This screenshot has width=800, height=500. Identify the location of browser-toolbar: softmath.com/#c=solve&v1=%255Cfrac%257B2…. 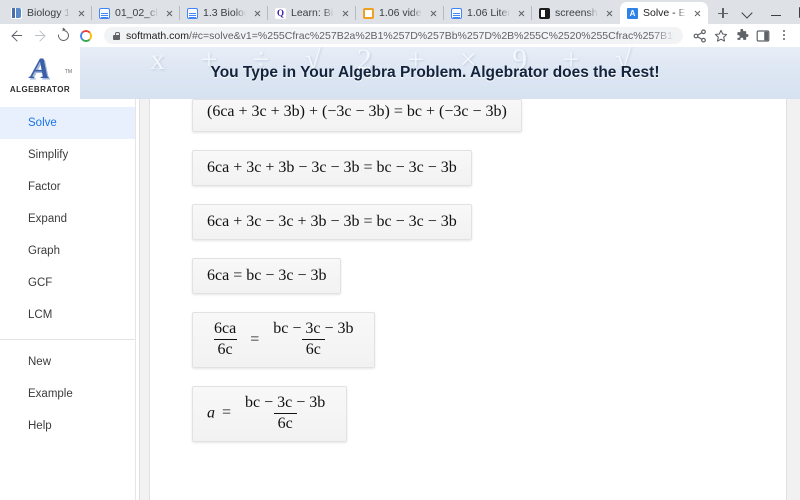
(400, 35).